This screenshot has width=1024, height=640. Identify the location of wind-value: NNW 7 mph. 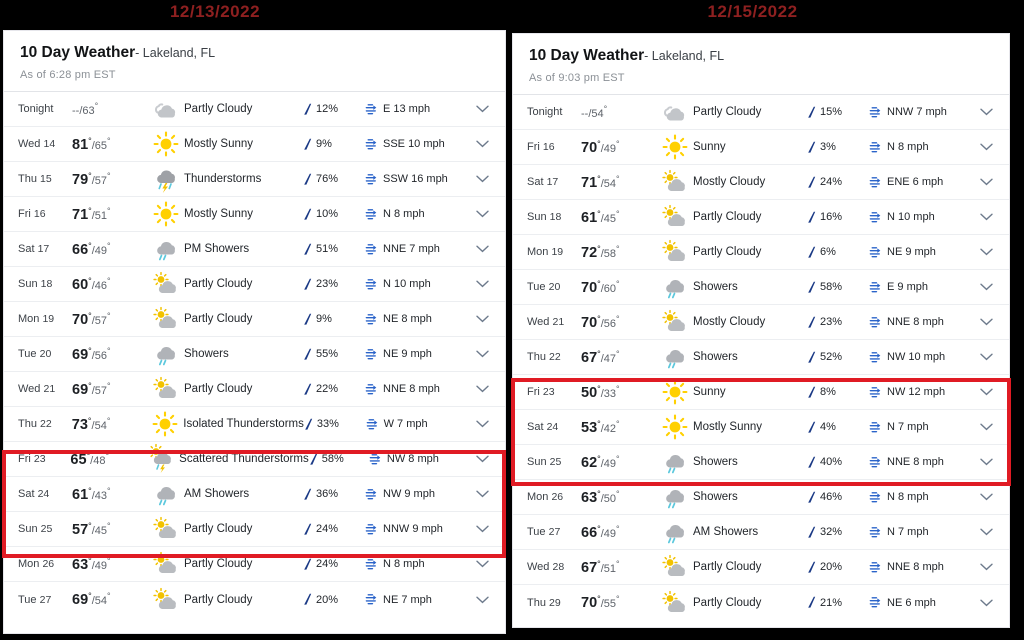
(917, 112).